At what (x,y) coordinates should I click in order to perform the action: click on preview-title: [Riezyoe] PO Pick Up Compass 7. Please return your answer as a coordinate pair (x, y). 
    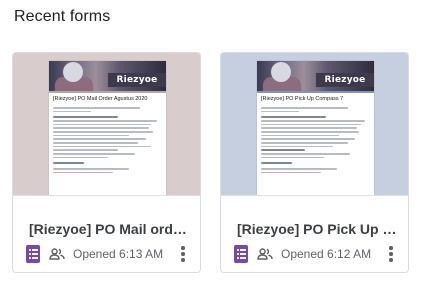
    Looking at the image, I should click on (302, 99).